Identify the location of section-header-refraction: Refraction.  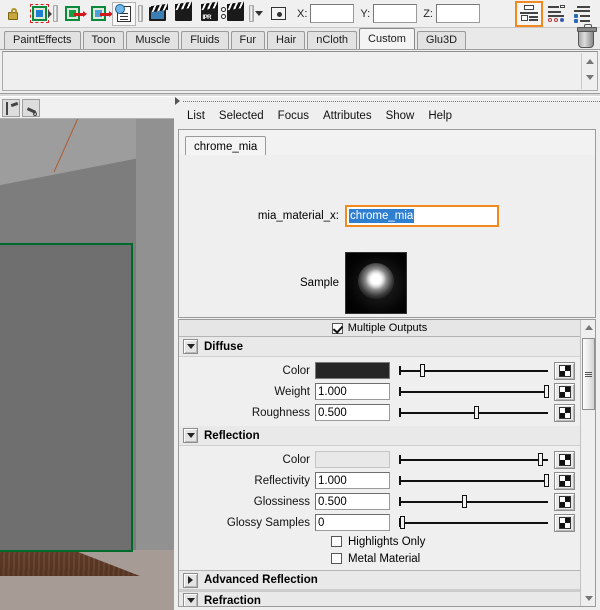
(379, 598).